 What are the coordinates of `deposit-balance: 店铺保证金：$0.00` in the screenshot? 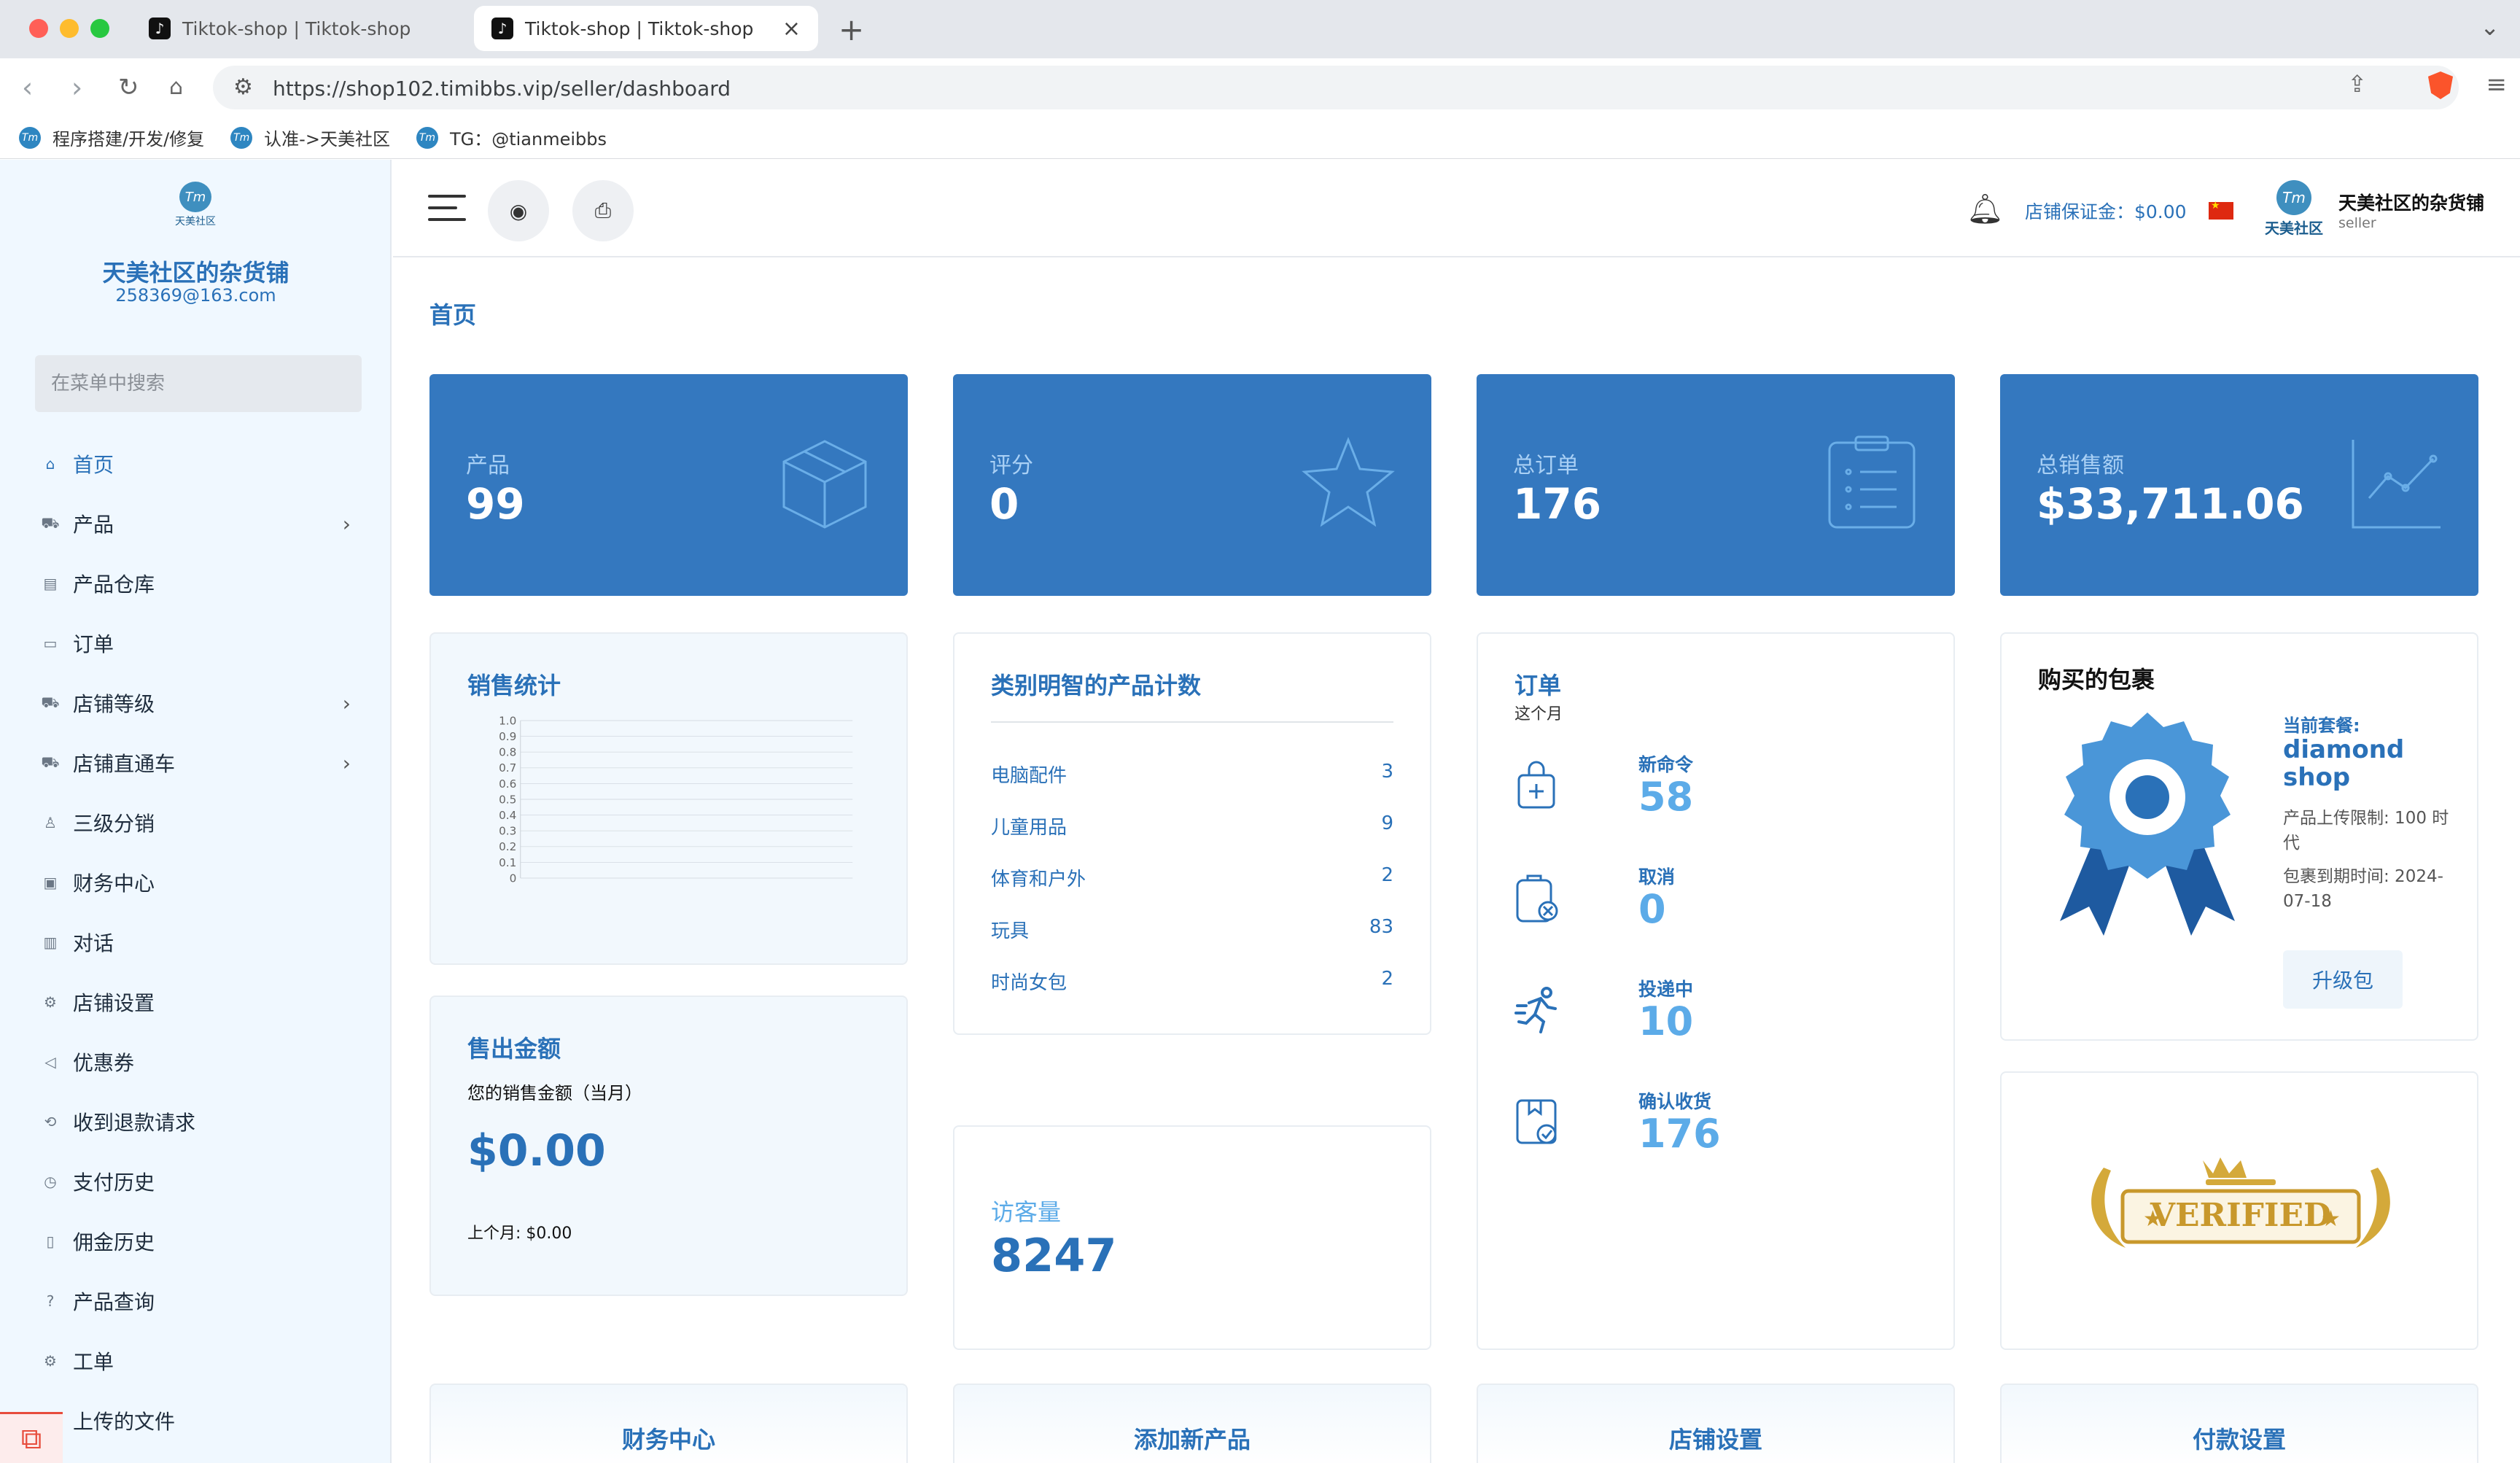 It's located at (2106, 211).